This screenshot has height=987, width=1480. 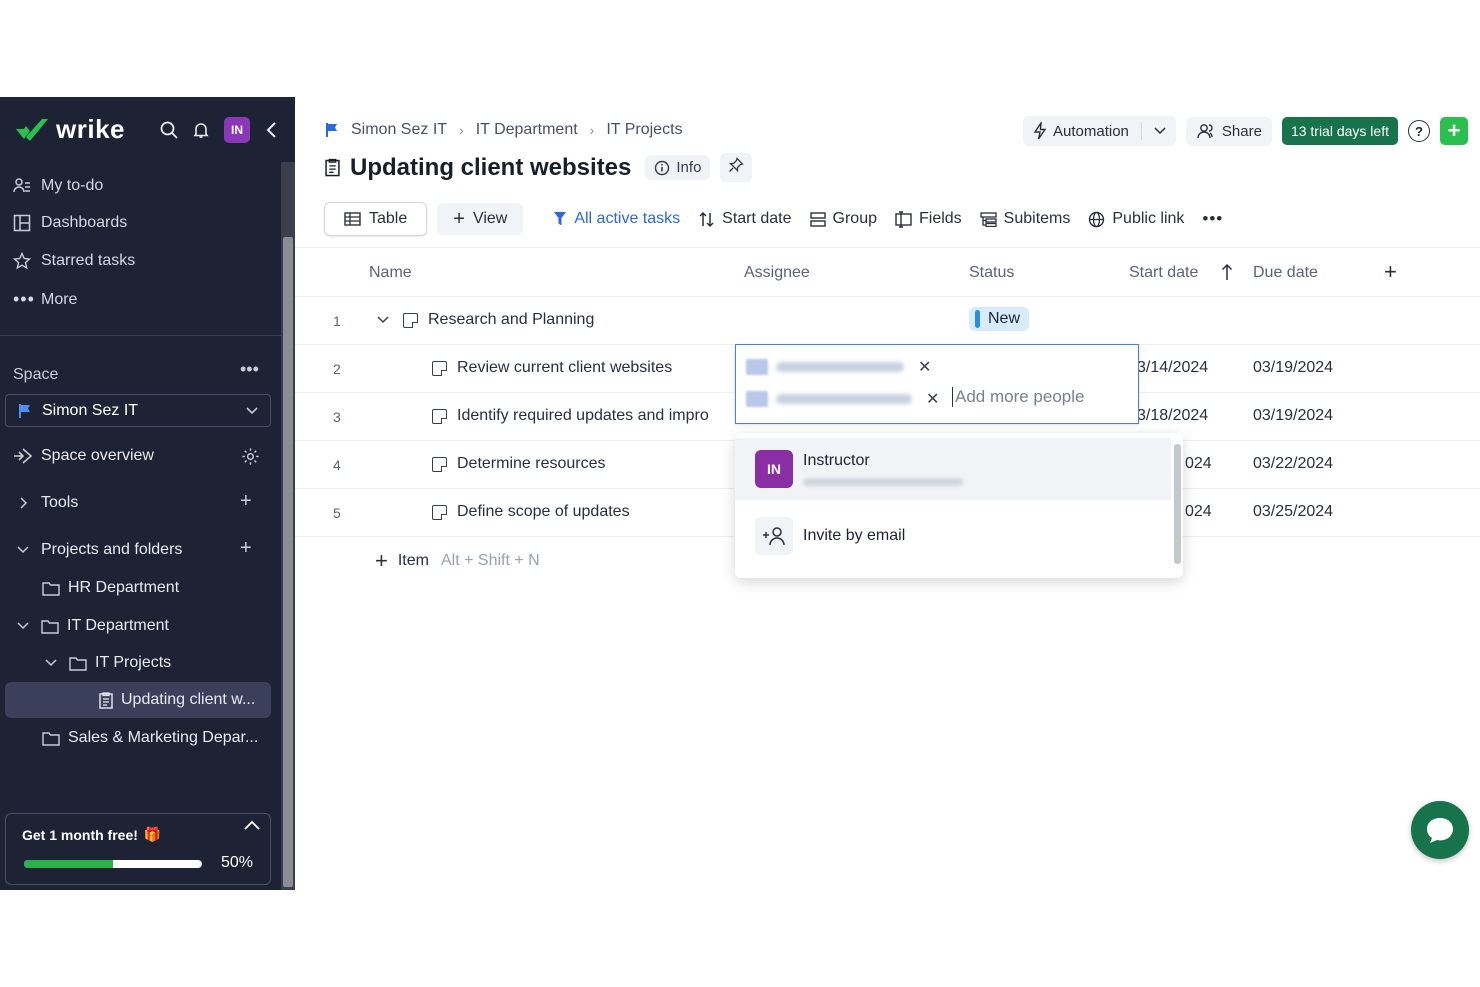 What do you see at coordinates (1040, 131) in the screenshot?
I see `lightning-icon` at bounding box center [1040, 131].